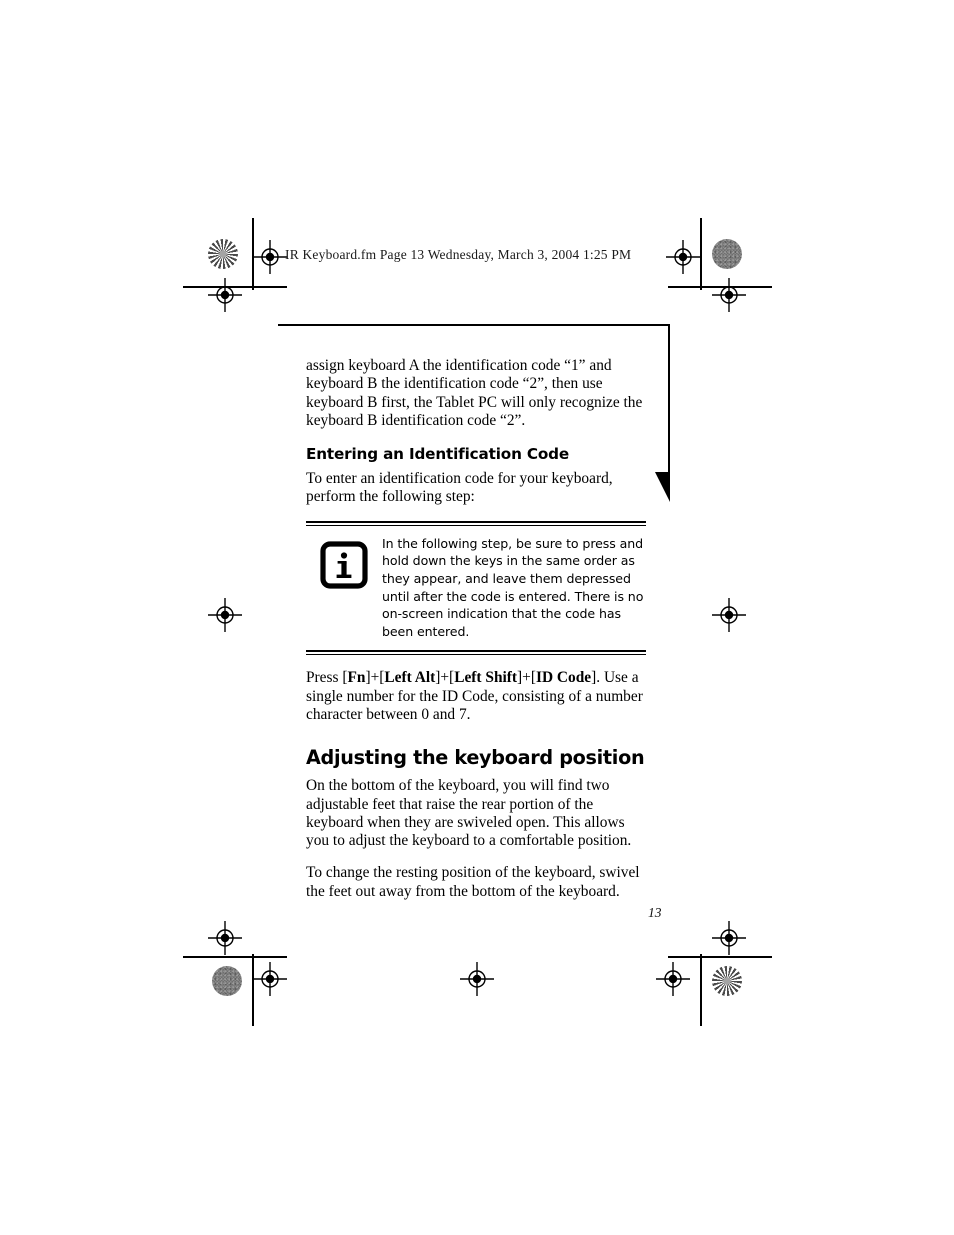  What do you see at coordinates (563, 678) in the screenshot?
I see `key-id-code: ID Code` at bounding box center [563, 678].